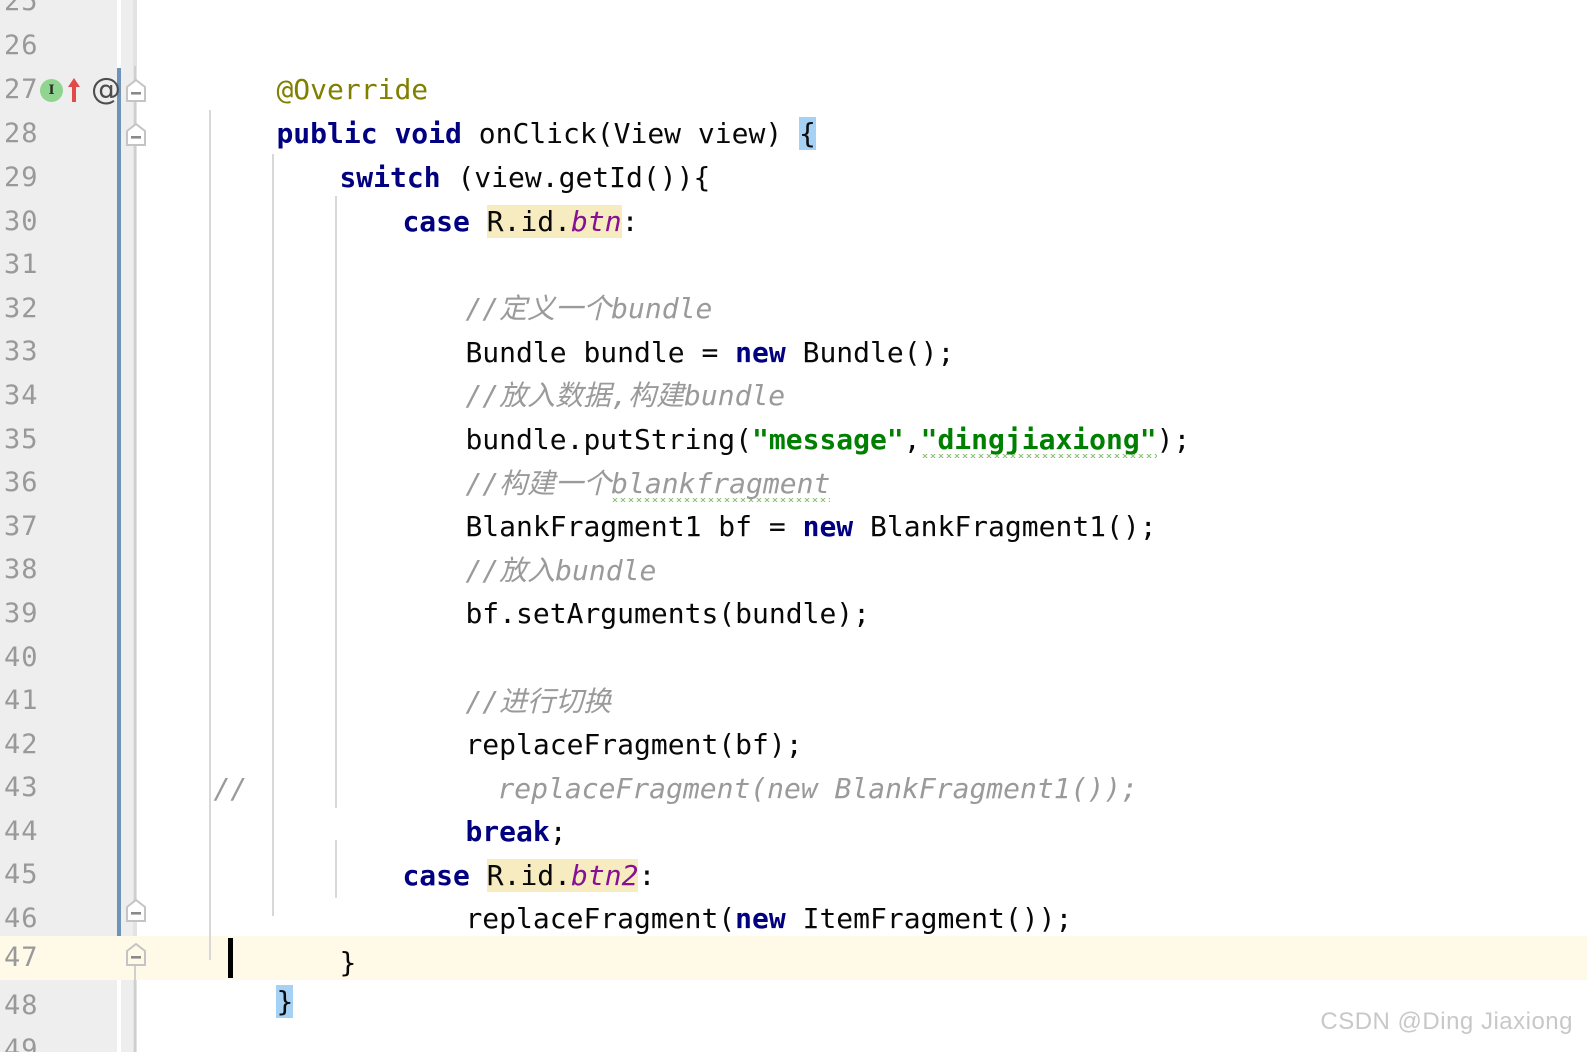 The width and height of the screenshot is (1587, 1052). I want to click on code-line-42-body: replaceFragment(new BlankFragment1());, so click(784, 764).